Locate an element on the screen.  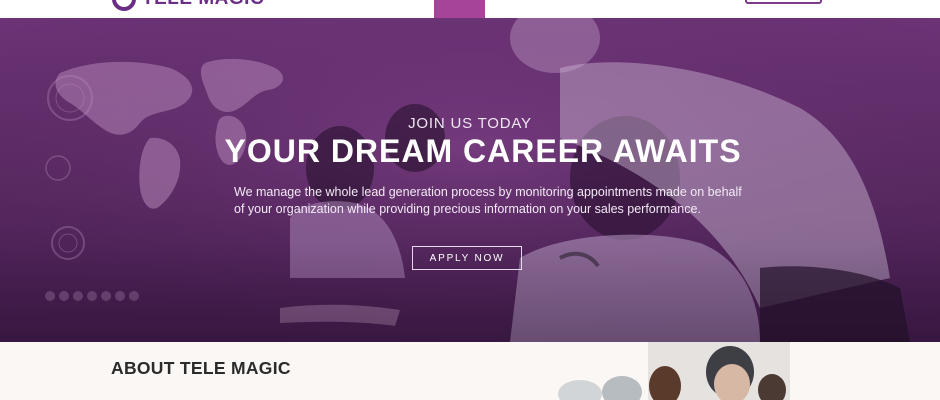
logo-icon is located at coordinates (124, 5).